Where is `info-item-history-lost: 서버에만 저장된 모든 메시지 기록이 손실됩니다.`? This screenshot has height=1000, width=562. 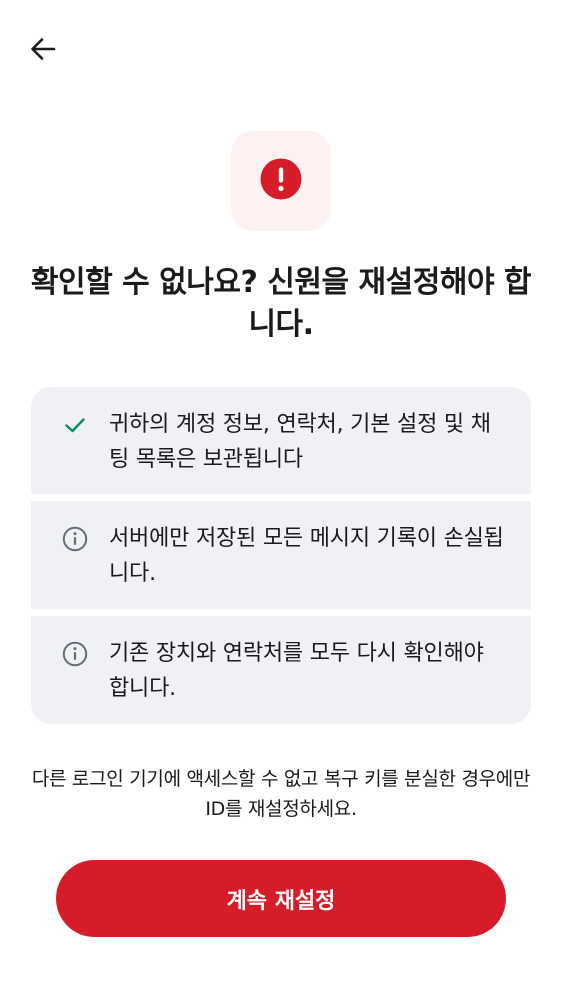 info-item-history-lost: 서버에만 저장된 모든 메시지 기록이 손실됩니다. is located at coordinates (281, 555).